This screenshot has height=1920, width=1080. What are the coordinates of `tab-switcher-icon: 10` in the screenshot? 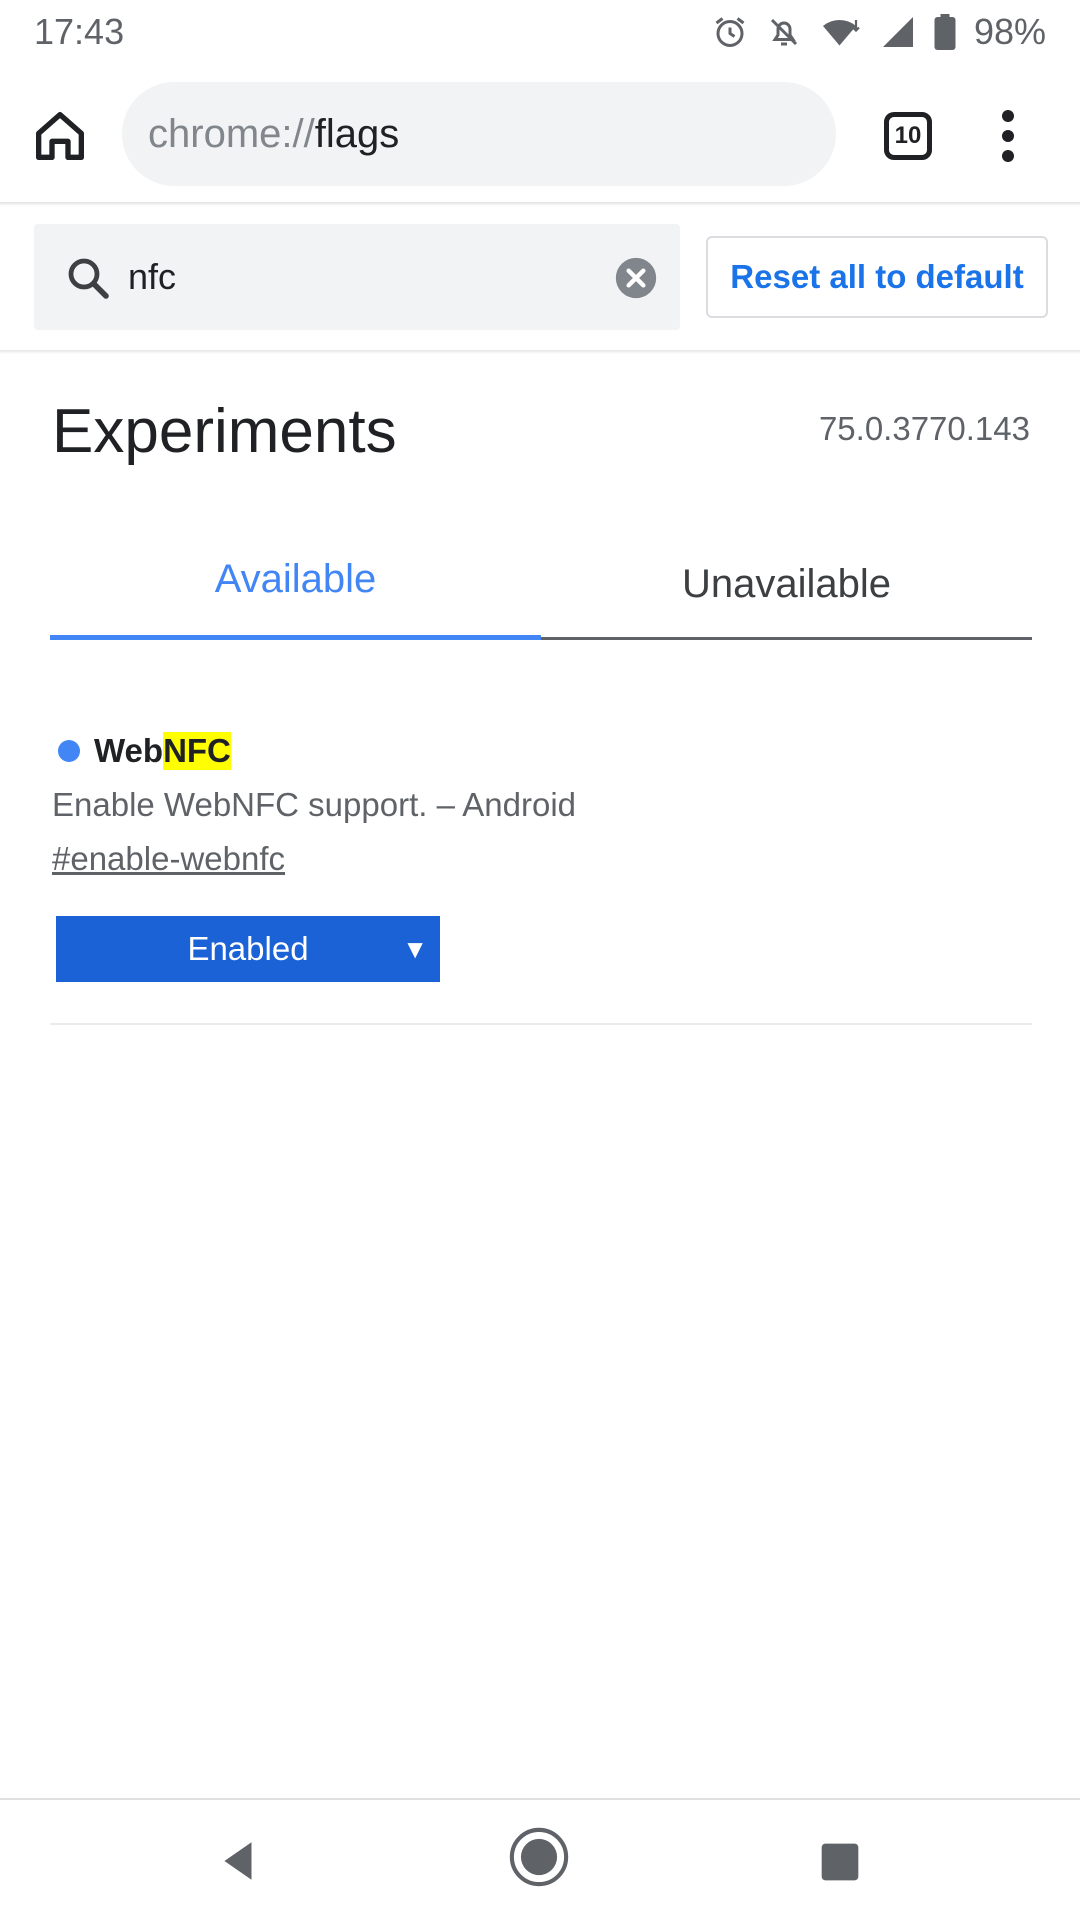 It's located at (908, 136).